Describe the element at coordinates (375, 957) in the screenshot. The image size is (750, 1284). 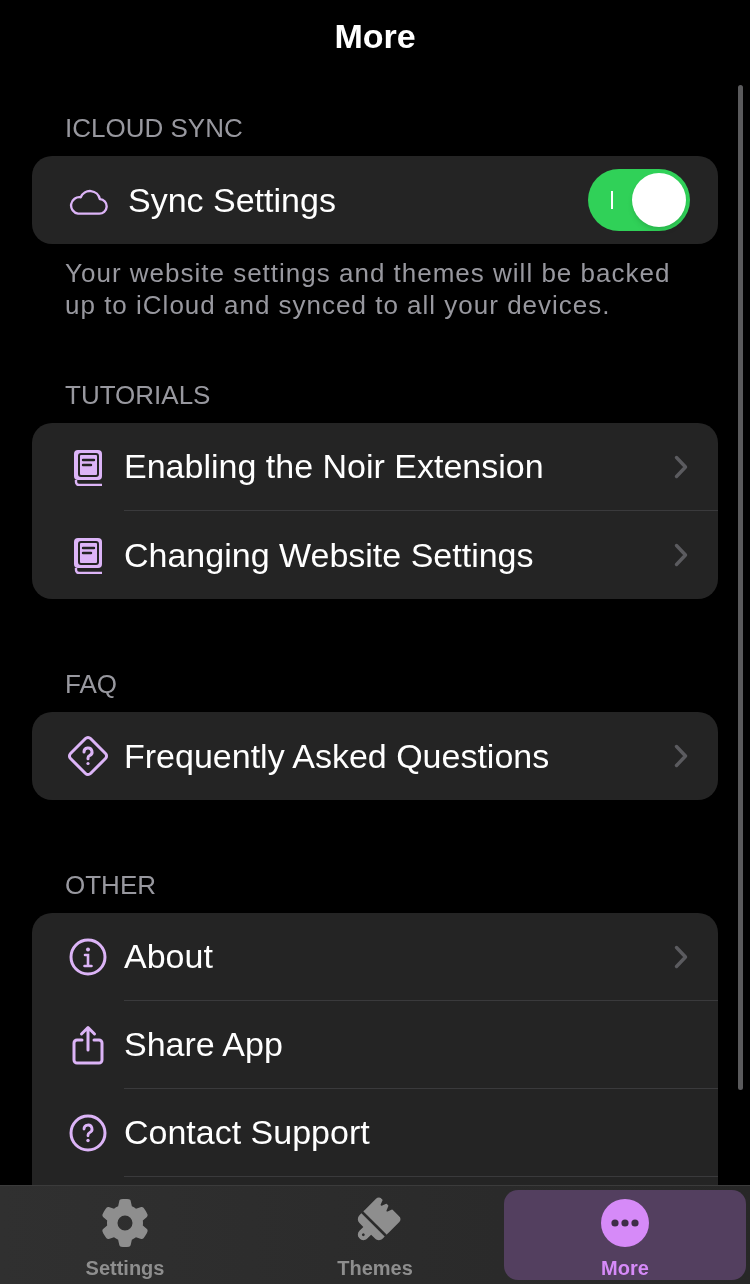
I see `list-item: About` at that location.